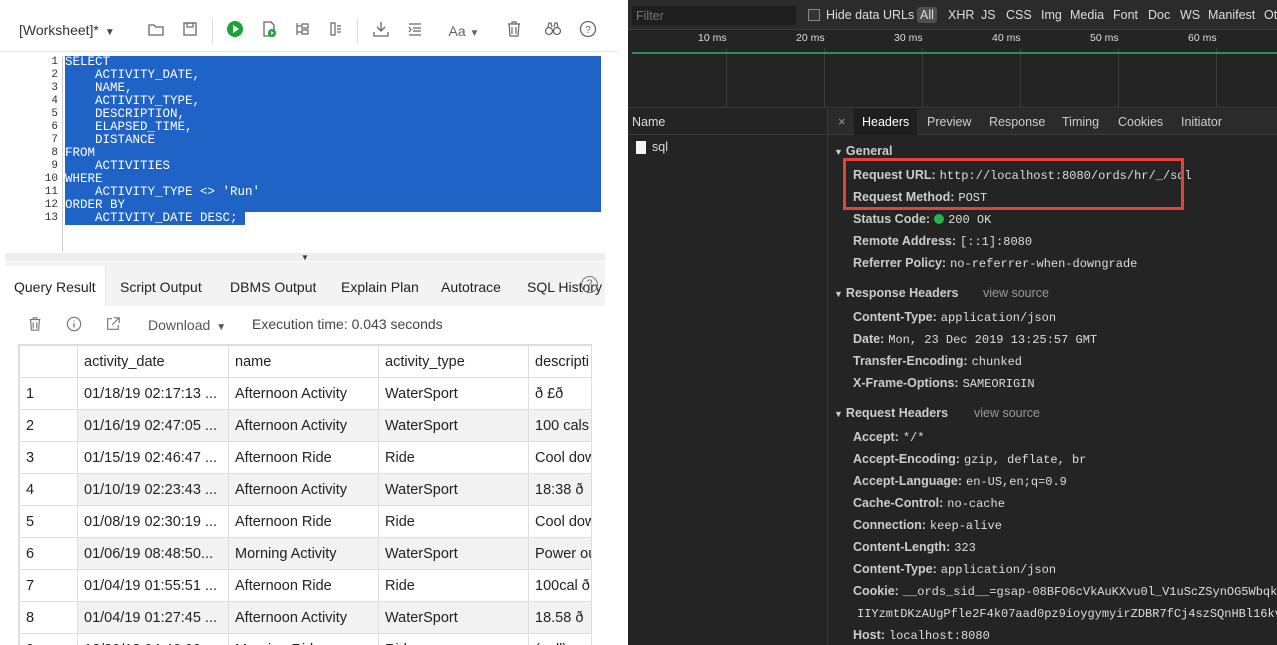 Image resolution: width=1277 pixels, height=645 pixels. What do you see at coordinates (891, 413) in the screenshot?
I see `request-headers-section-header: ▼ Request Headers` at bounding box center [891, 413].